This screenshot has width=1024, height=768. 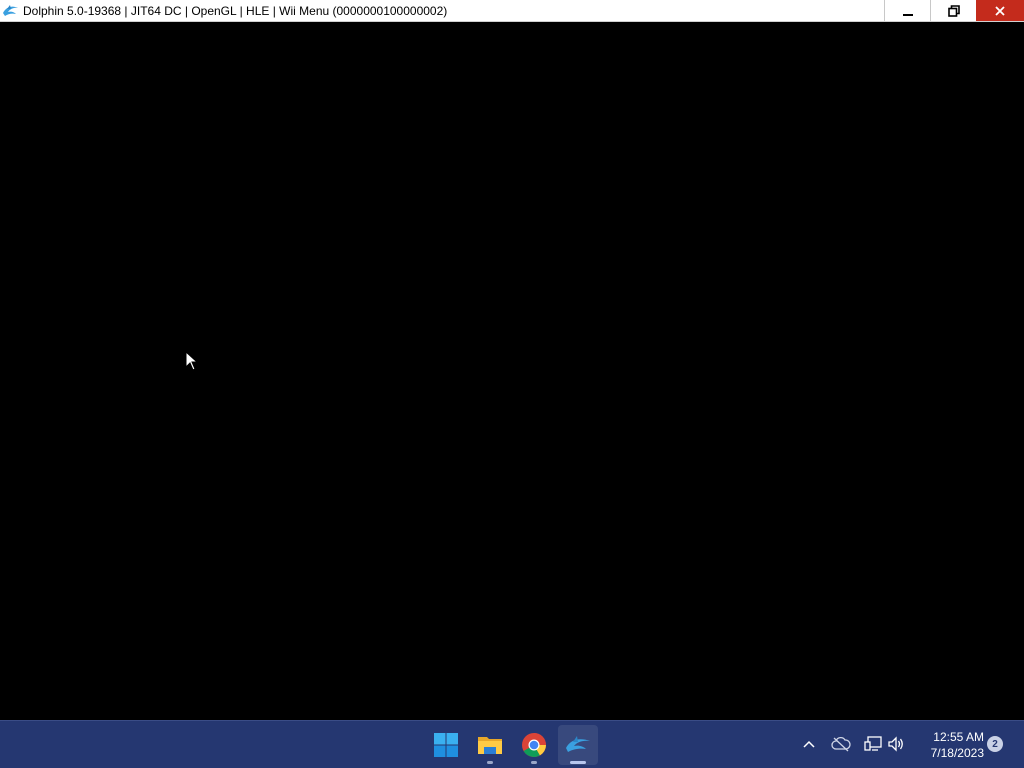 I want to click on taskbar: 12:55 AM 7/18/2023, so click(x=512, y=744).